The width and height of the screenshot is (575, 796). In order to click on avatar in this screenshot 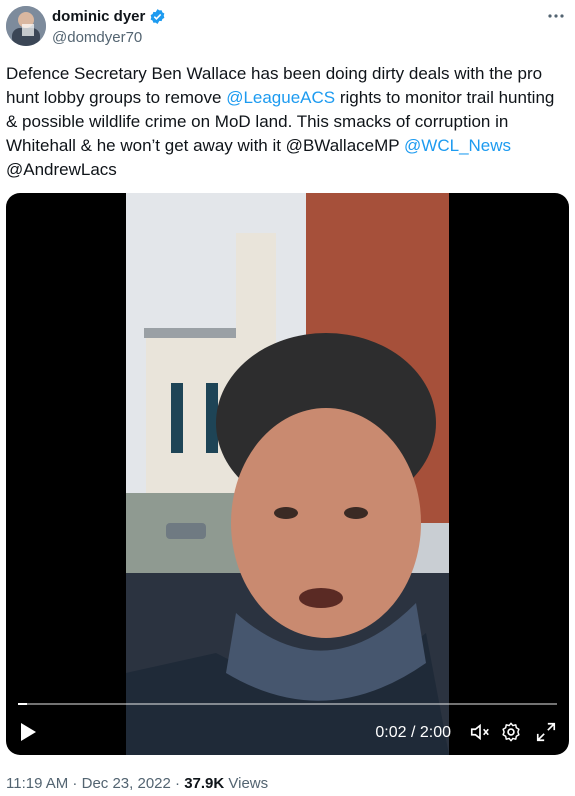, I will do `click(26, 26)`.